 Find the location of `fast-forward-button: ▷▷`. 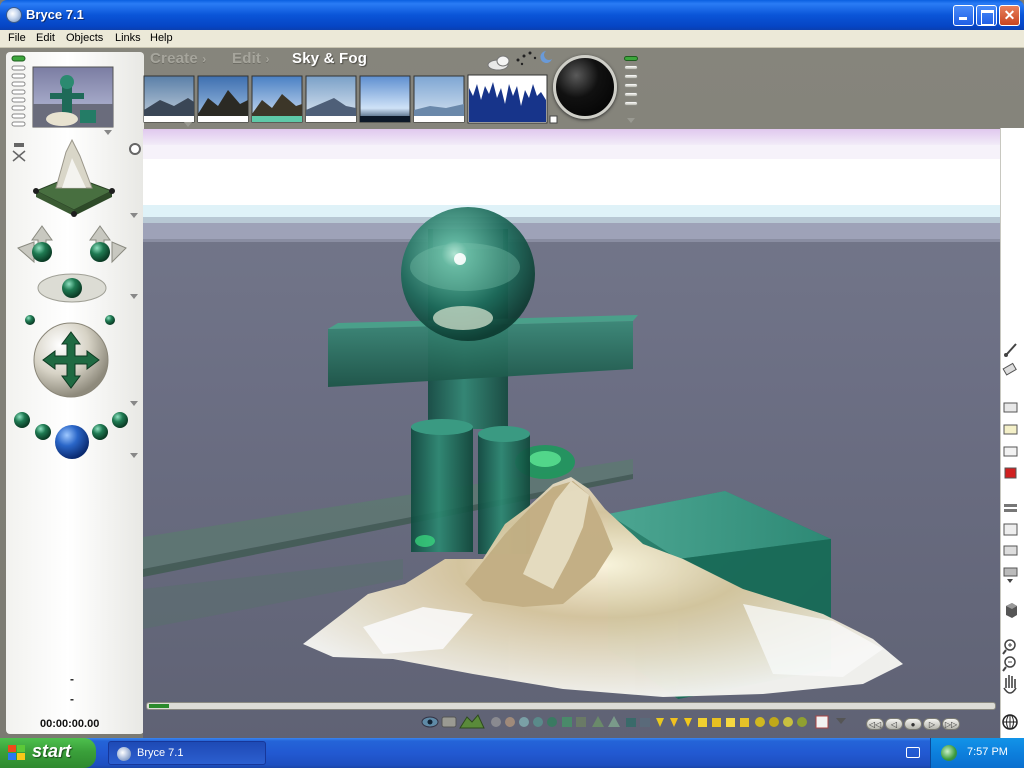

fast-forward-button: ▷▷ is located at coordinates (951, 724).